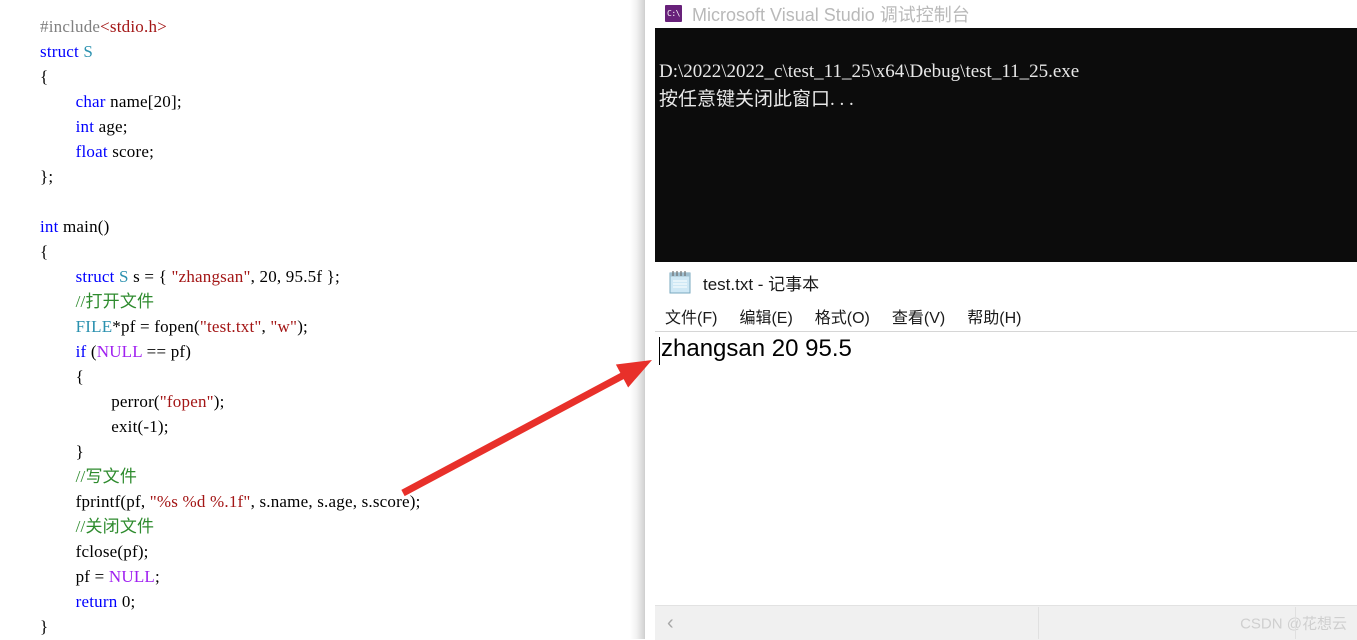 The width and height of the screenshot is (1357, 640). I want to click on code-token: s = {, so click(150, 276).